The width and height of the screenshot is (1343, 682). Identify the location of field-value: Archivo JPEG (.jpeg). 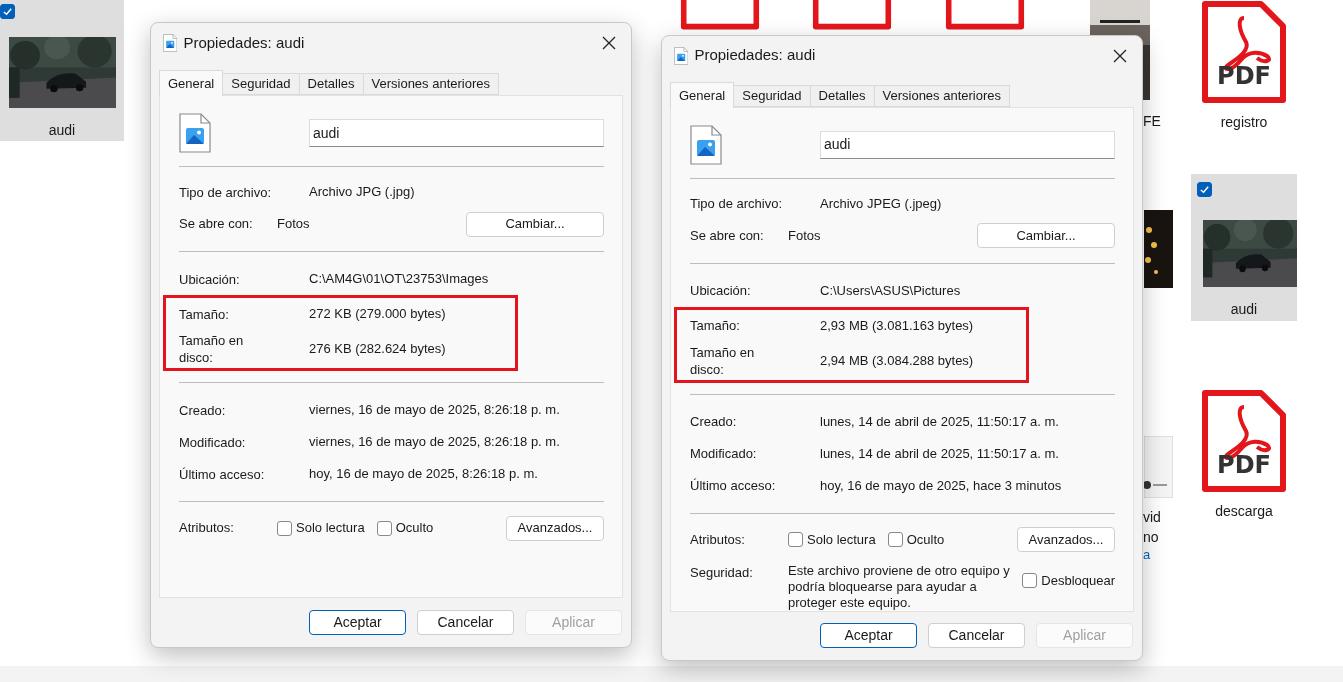
(881, 204).